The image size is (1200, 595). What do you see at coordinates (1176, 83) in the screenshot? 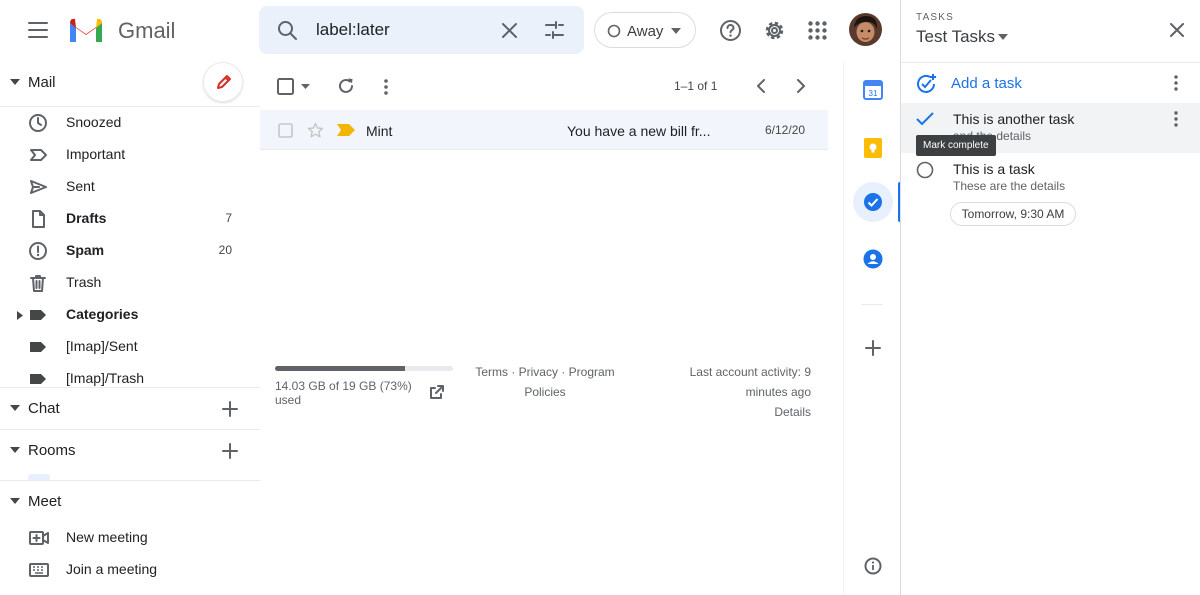
I see `task-list-more-icon` at bounding box center [1176, 83].